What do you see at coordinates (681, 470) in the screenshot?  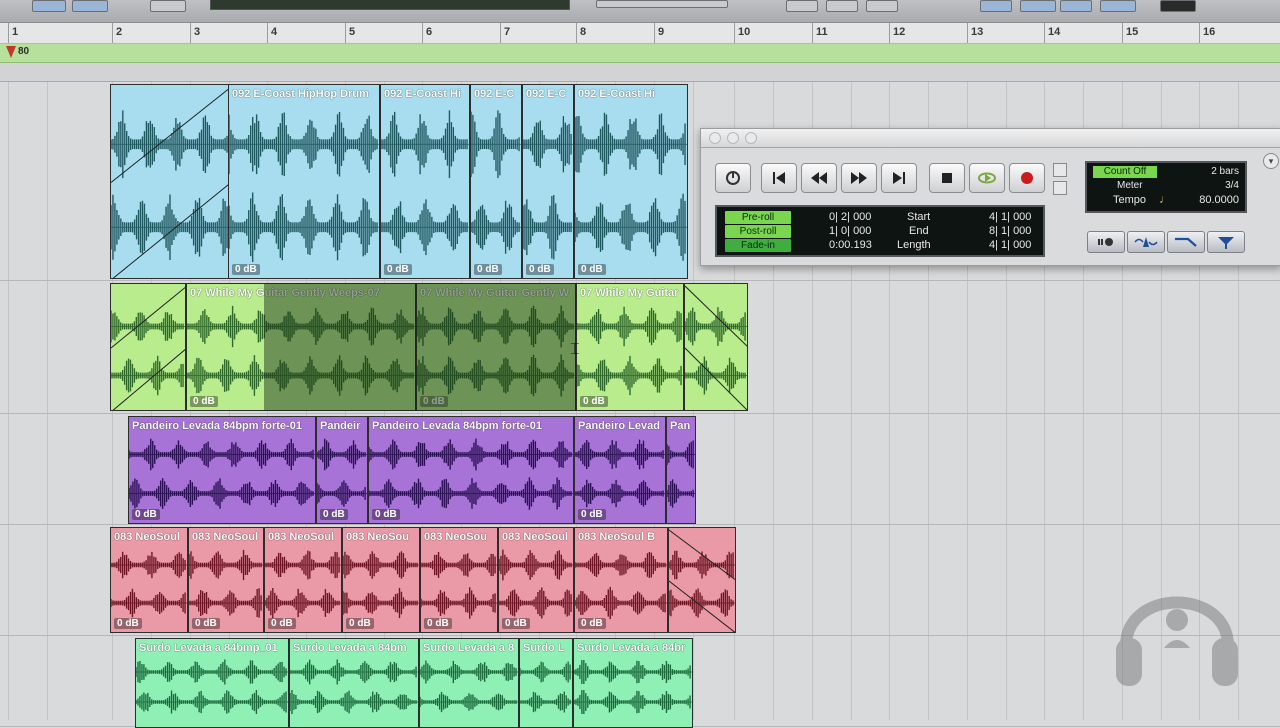 I see `audio-clip: Pan` at bounding box center [681, 470].